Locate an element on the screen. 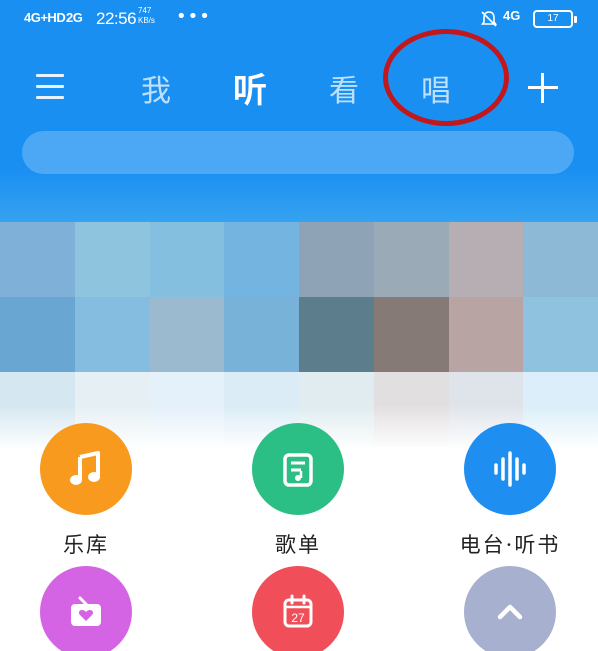 The width and height of the screenshot is (598, 651). status-time: 22:56 is located at coordinates (116, 18).